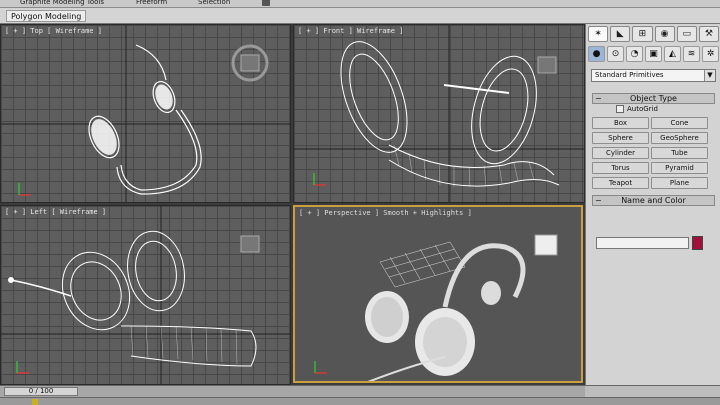  Describe the element at coordinates (620, 138) in the screenshot. I see `sphere-button: Sphere` at that location.